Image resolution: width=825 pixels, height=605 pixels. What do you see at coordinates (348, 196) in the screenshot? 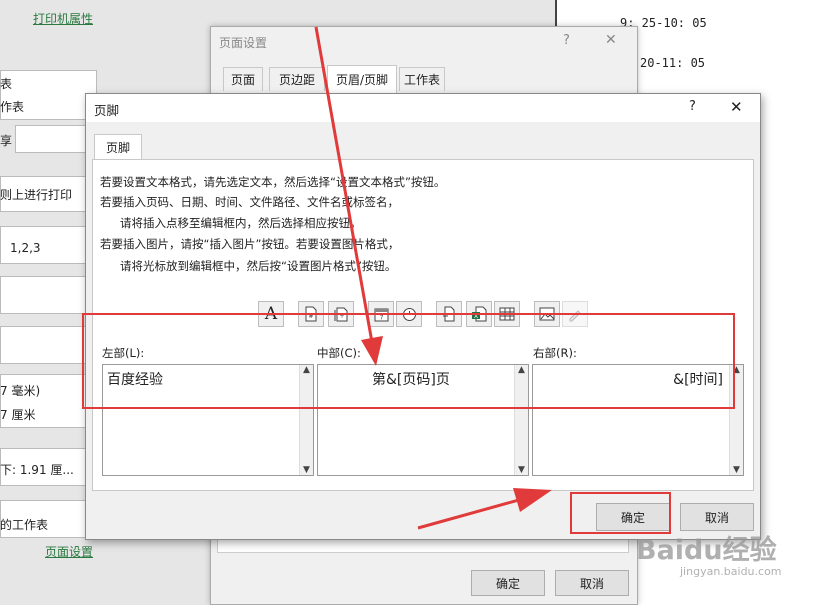
I see `arrow-to-center-icon` at bounding box center [348, 196].